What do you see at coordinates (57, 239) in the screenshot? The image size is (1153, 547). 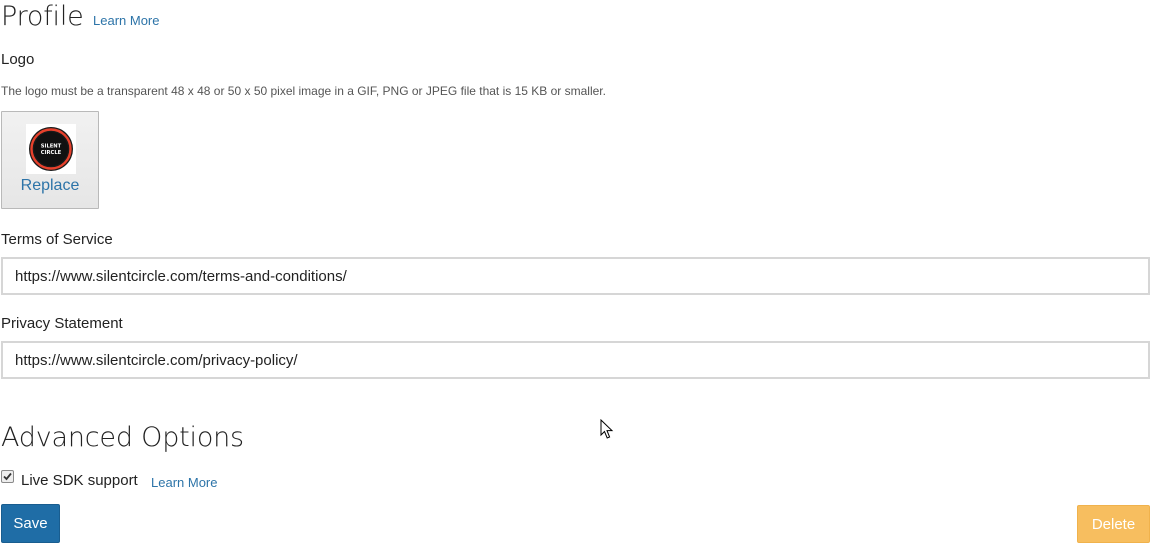 I see `terms-of-service-label: Terms of Service` at bounding box center [57, 239].